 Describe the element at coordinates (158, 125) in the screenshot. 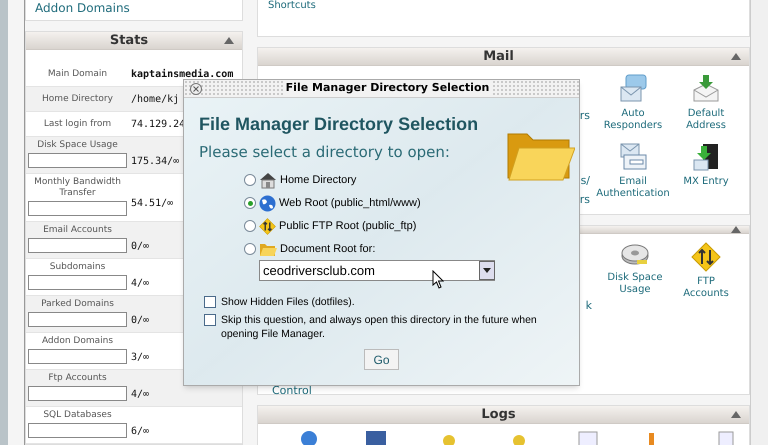

I see `stat-value: 74.129.24` at that location.